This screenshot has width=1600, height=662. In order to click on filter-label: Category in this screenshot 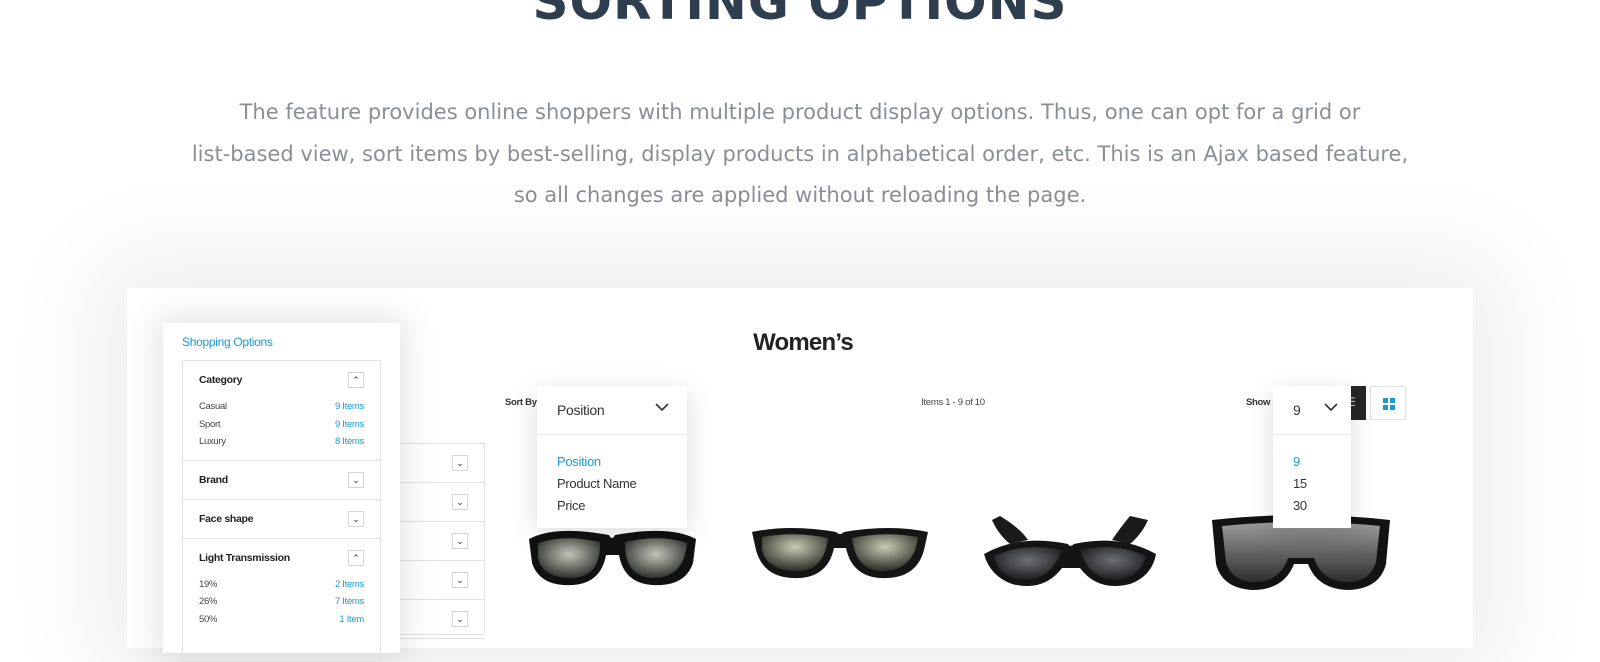, I will do `click(221, 380)`.